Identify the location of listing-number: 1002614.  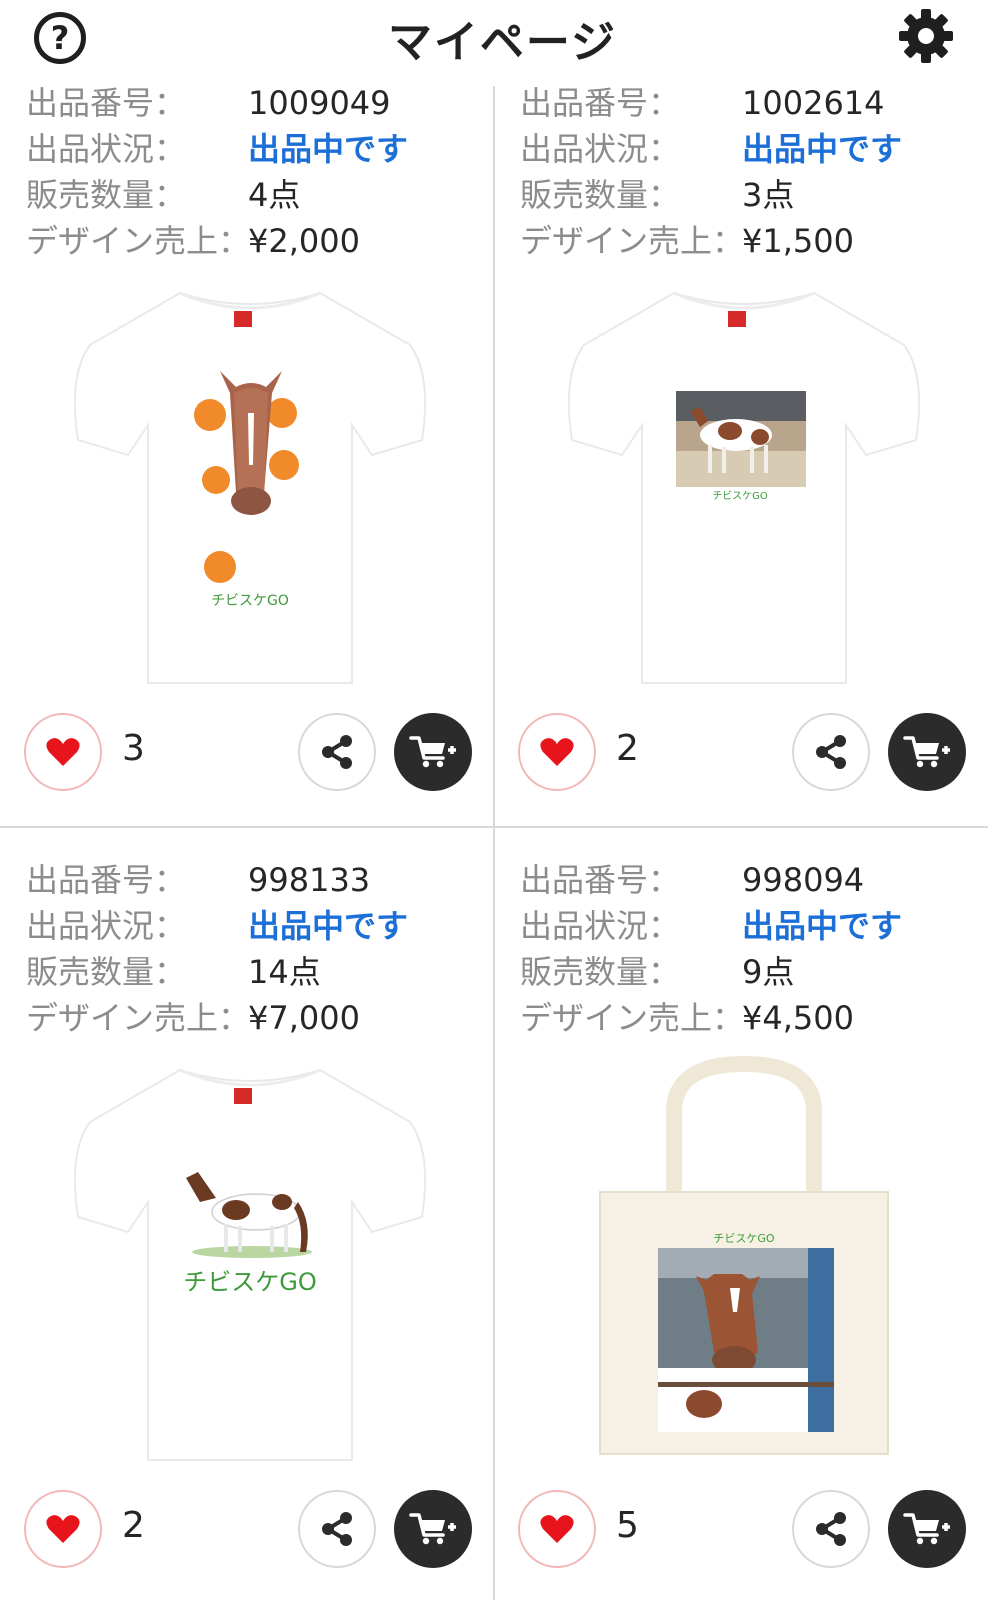
(813, 103).